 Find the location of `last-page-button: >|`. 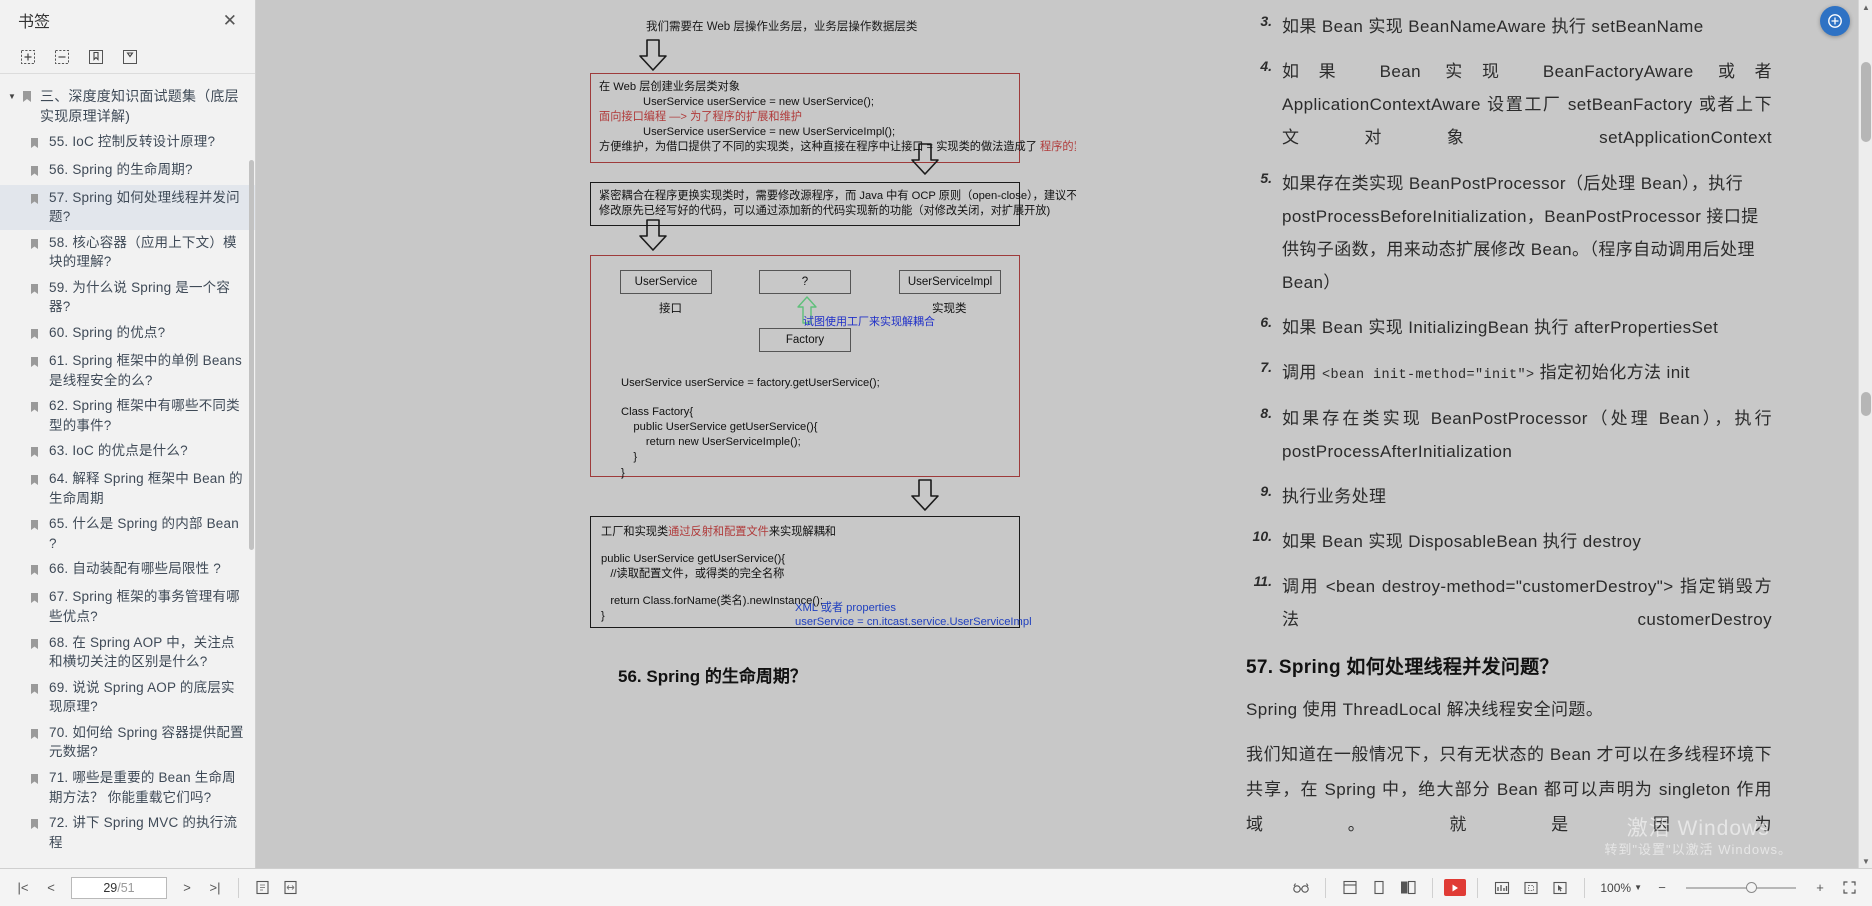

last-page-button: >| is located at coordinates (215, 888).